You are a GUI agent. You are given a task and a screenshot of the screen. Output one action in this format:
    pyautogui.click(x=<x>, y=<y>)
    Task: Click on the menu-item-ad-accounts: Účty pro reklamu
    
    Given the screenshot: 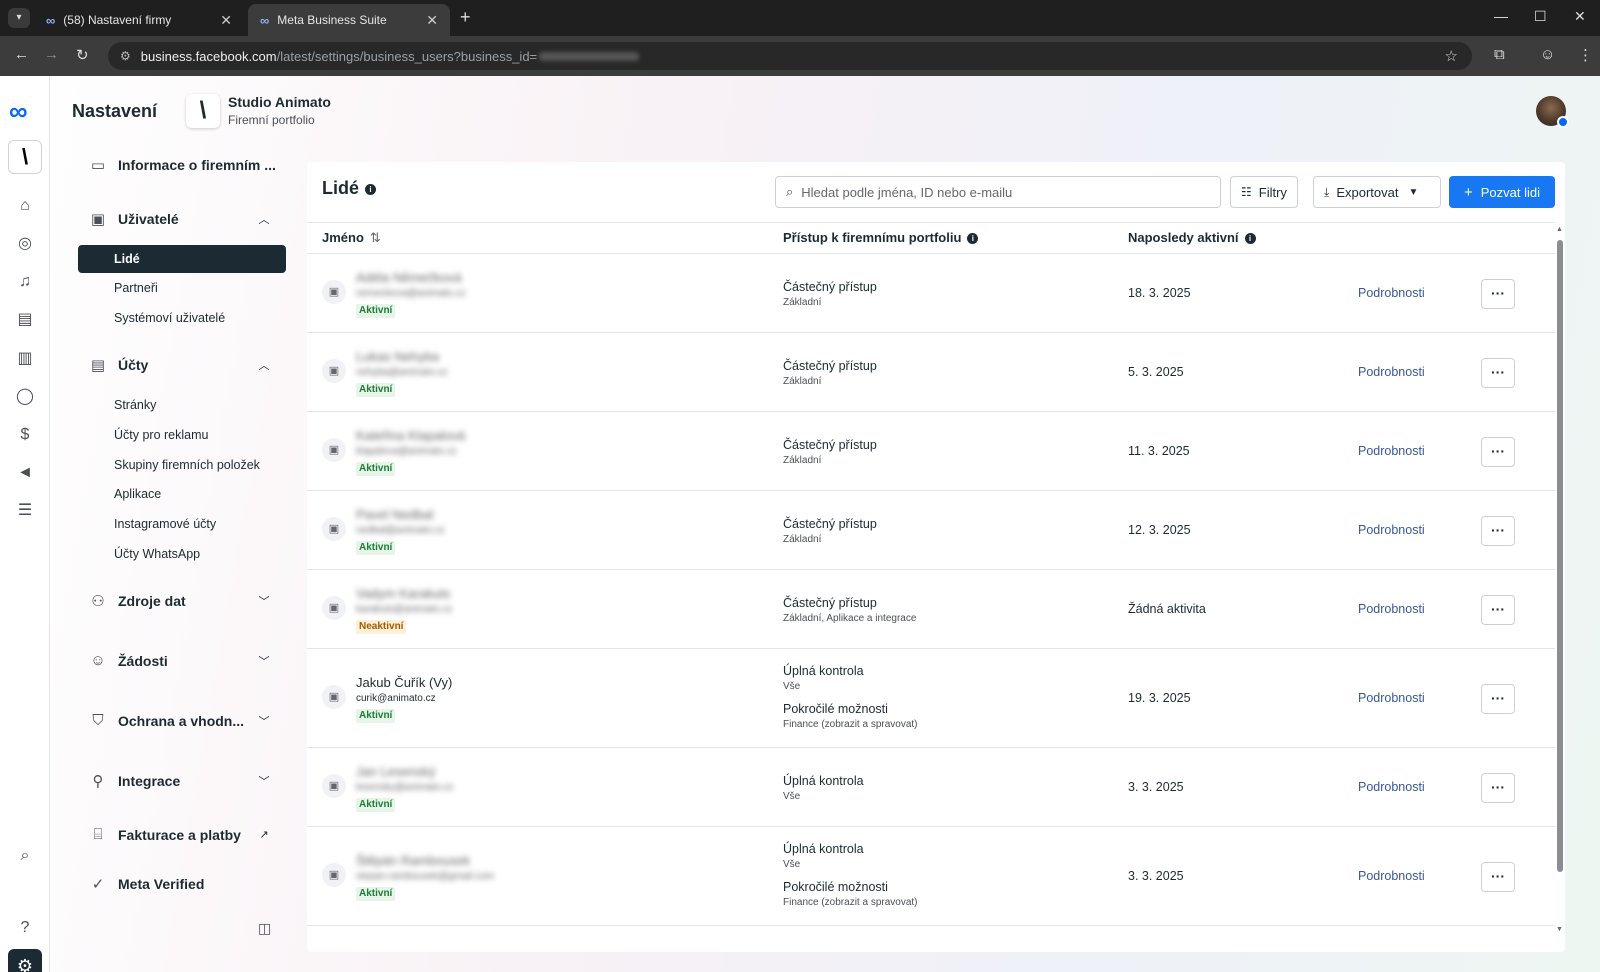 What is the action you would take?
    pyautogui.click(x=161, y=435)
    